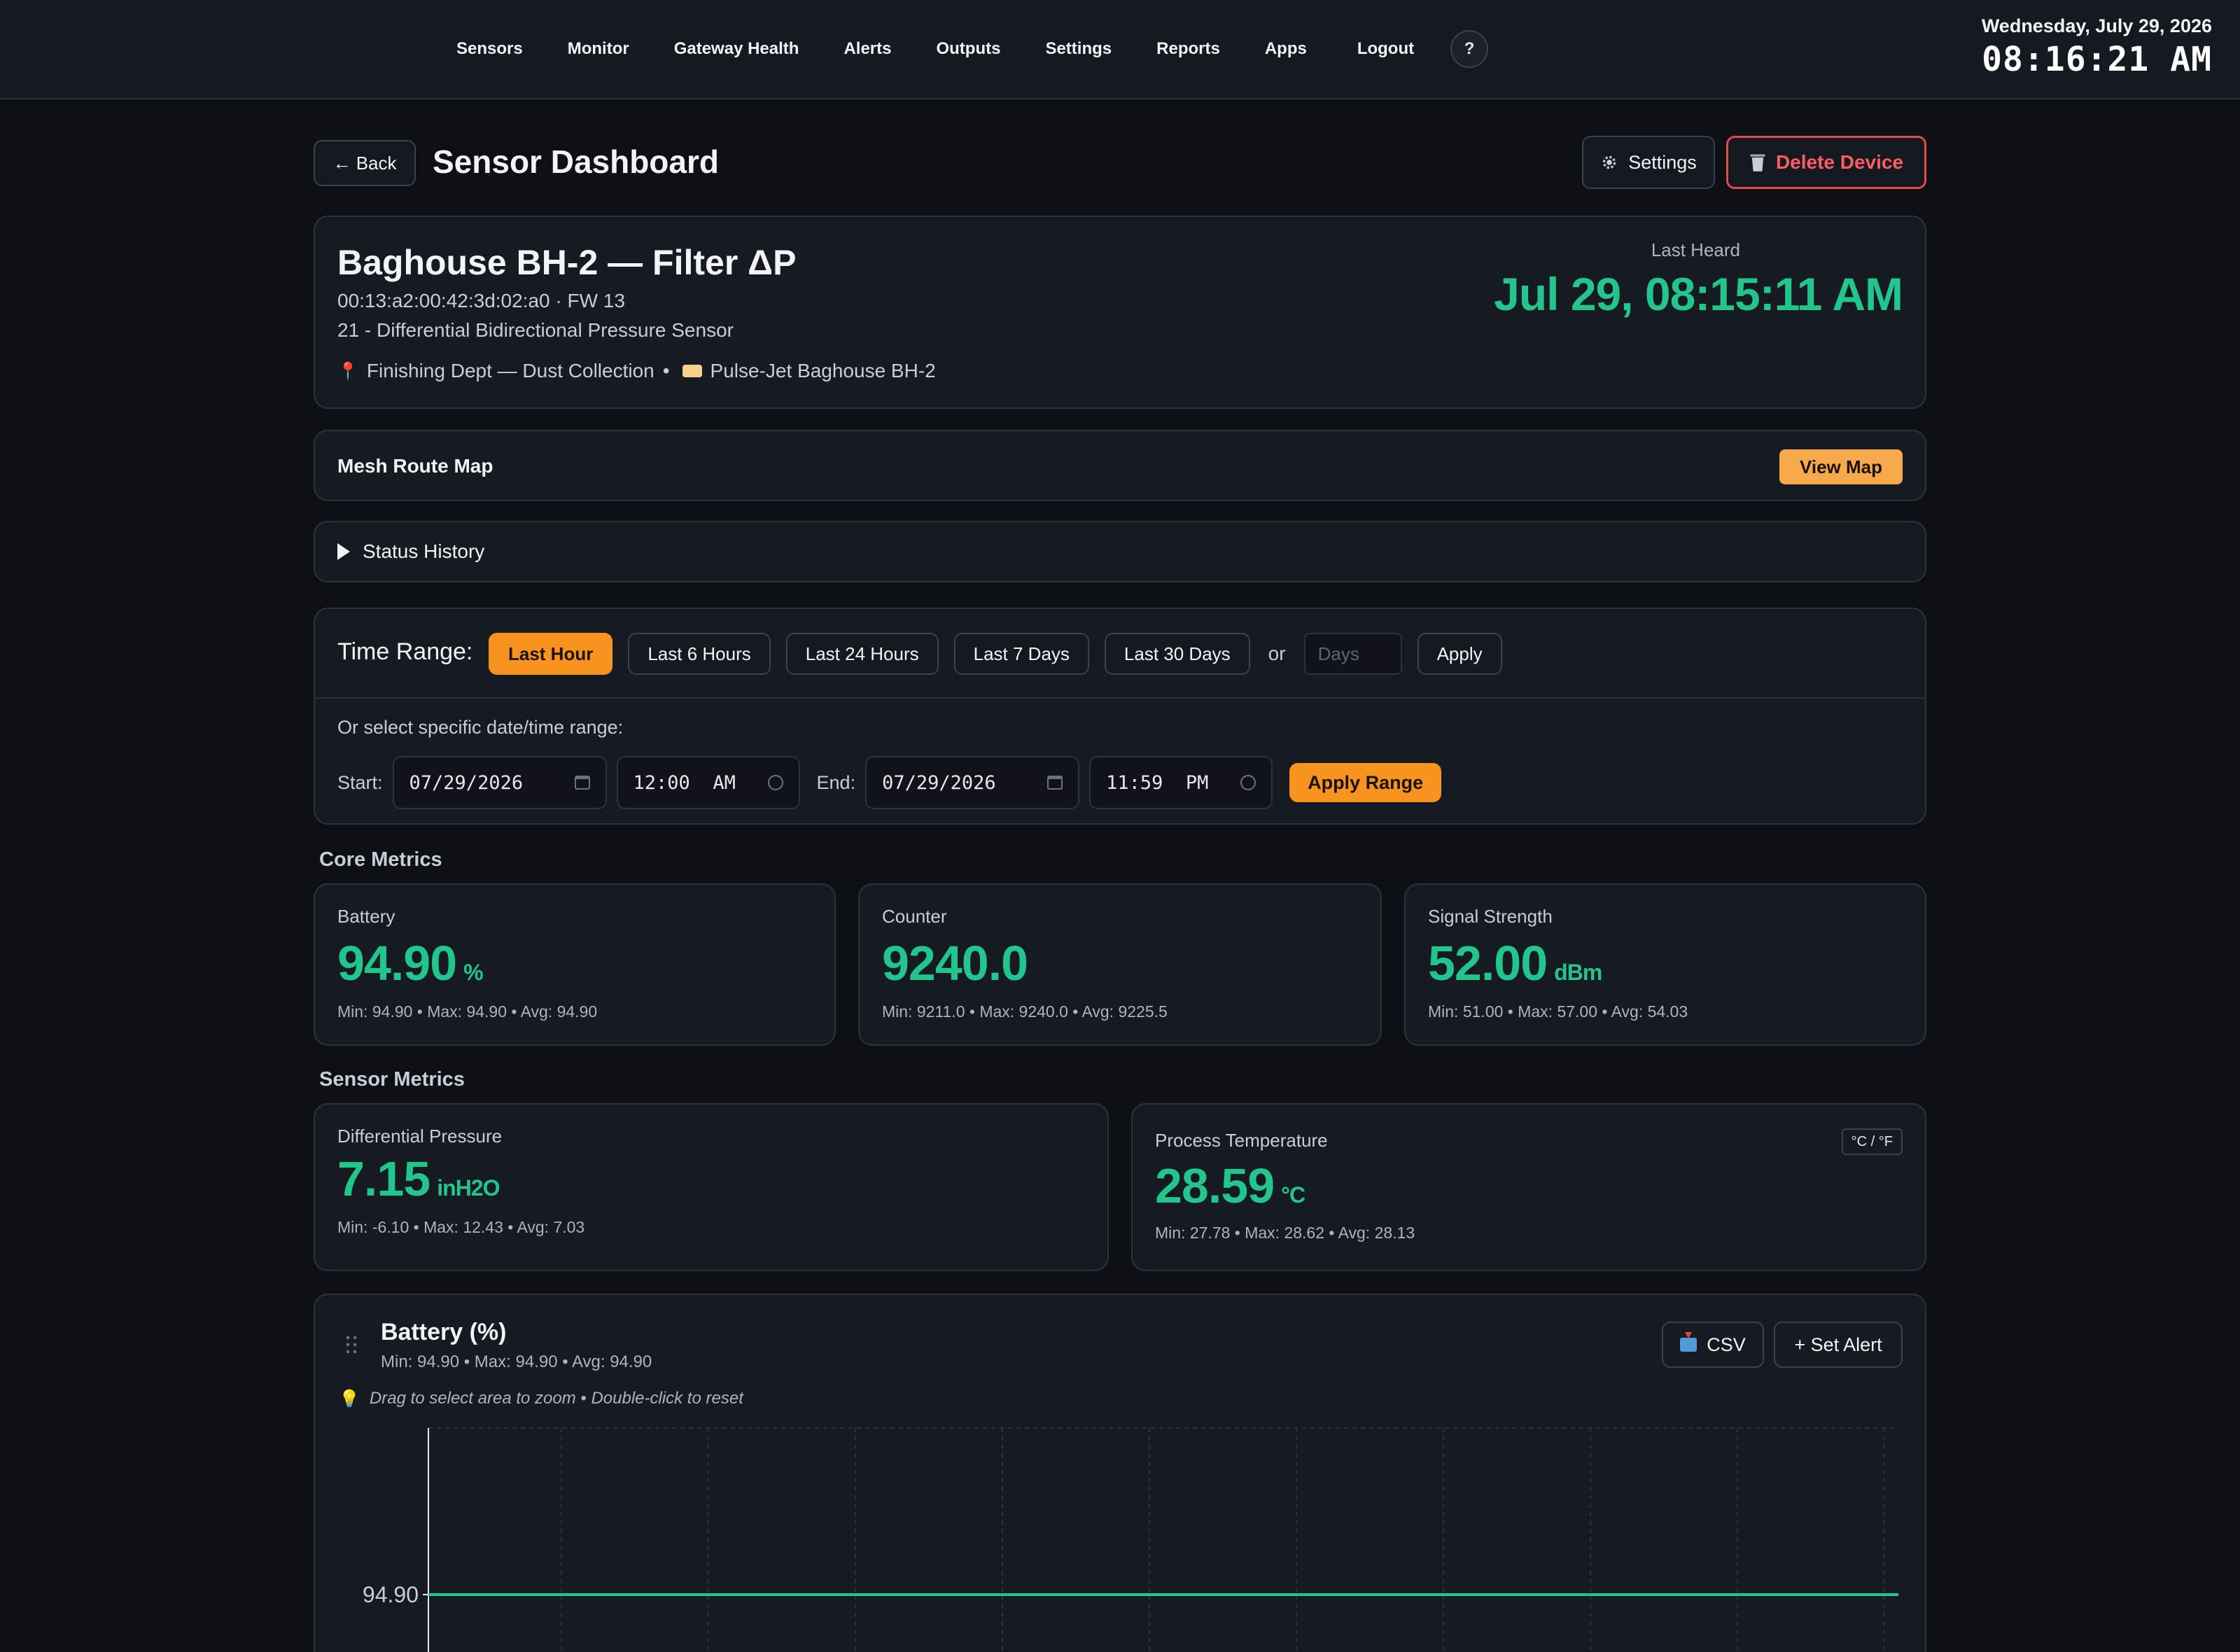  Describe the element at coordinates (366, 916) in the screenshot. I see `metric-label: Battery` at that location.